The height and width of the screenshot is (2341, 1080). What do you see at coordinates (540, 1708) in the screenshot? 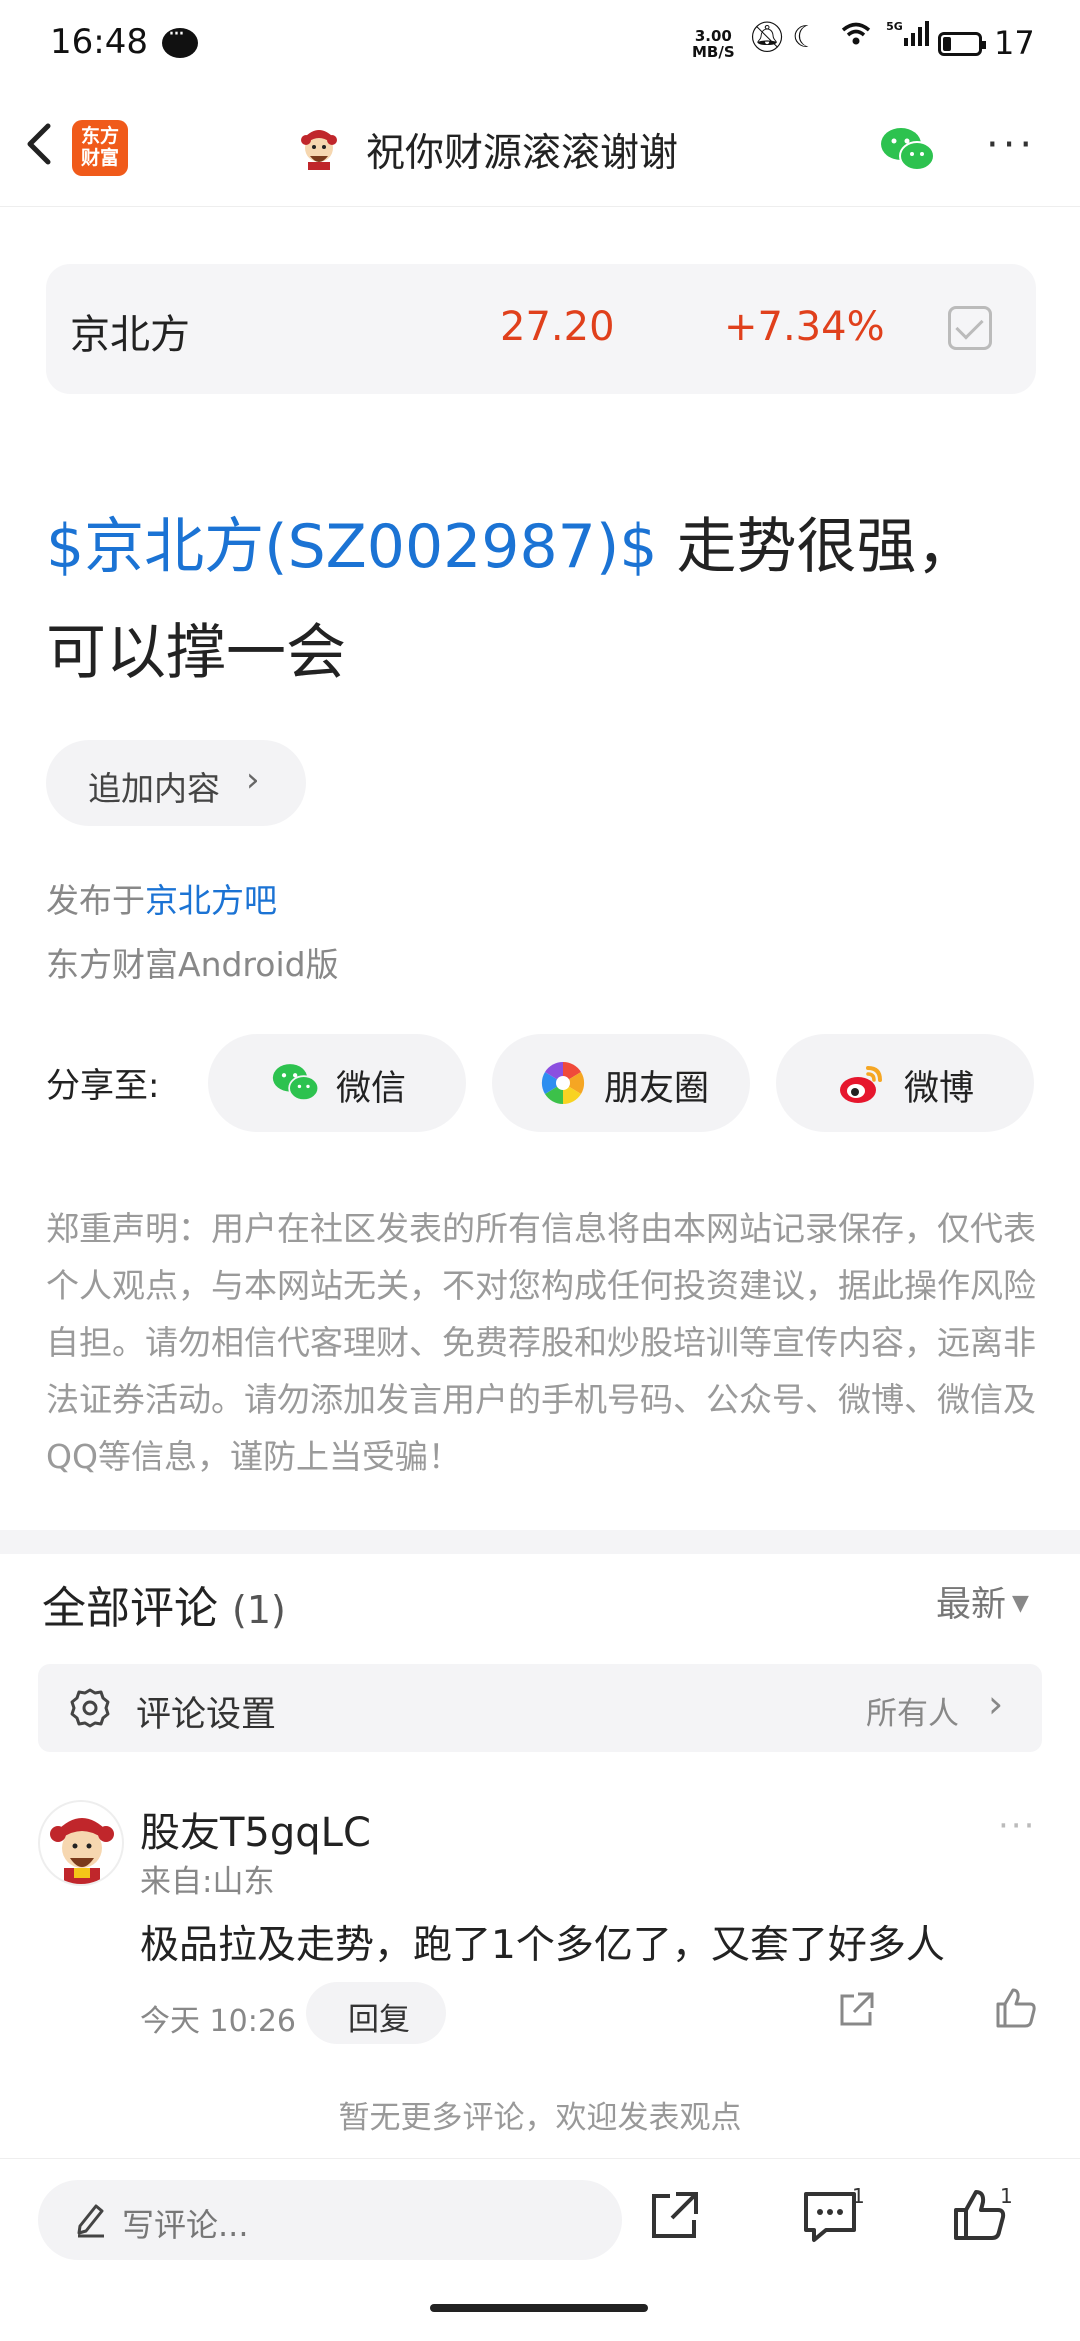
I see `comment-settings-row: 评论设置 所有人 ›` at bounding box center [540, 1708].